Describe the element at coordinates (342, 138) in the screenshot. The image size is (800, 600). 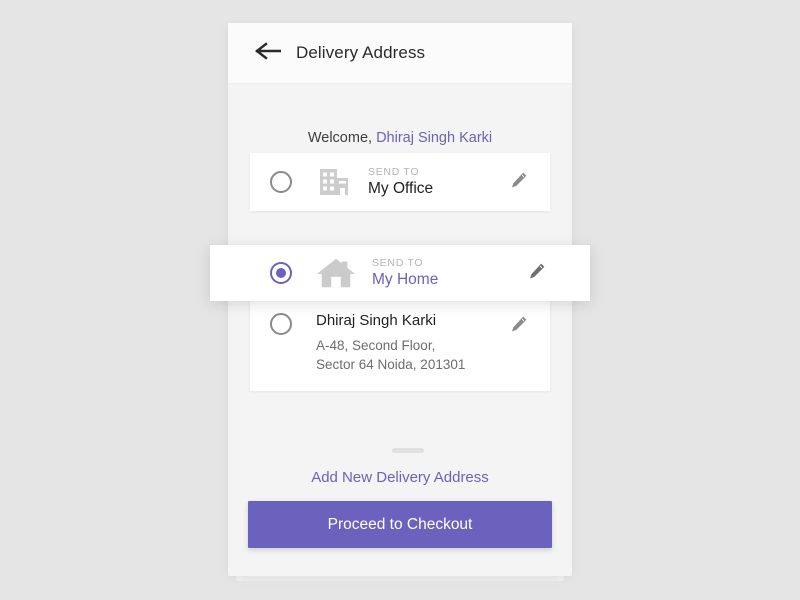
I see `welcome-greeting: Welcome,` at that location.